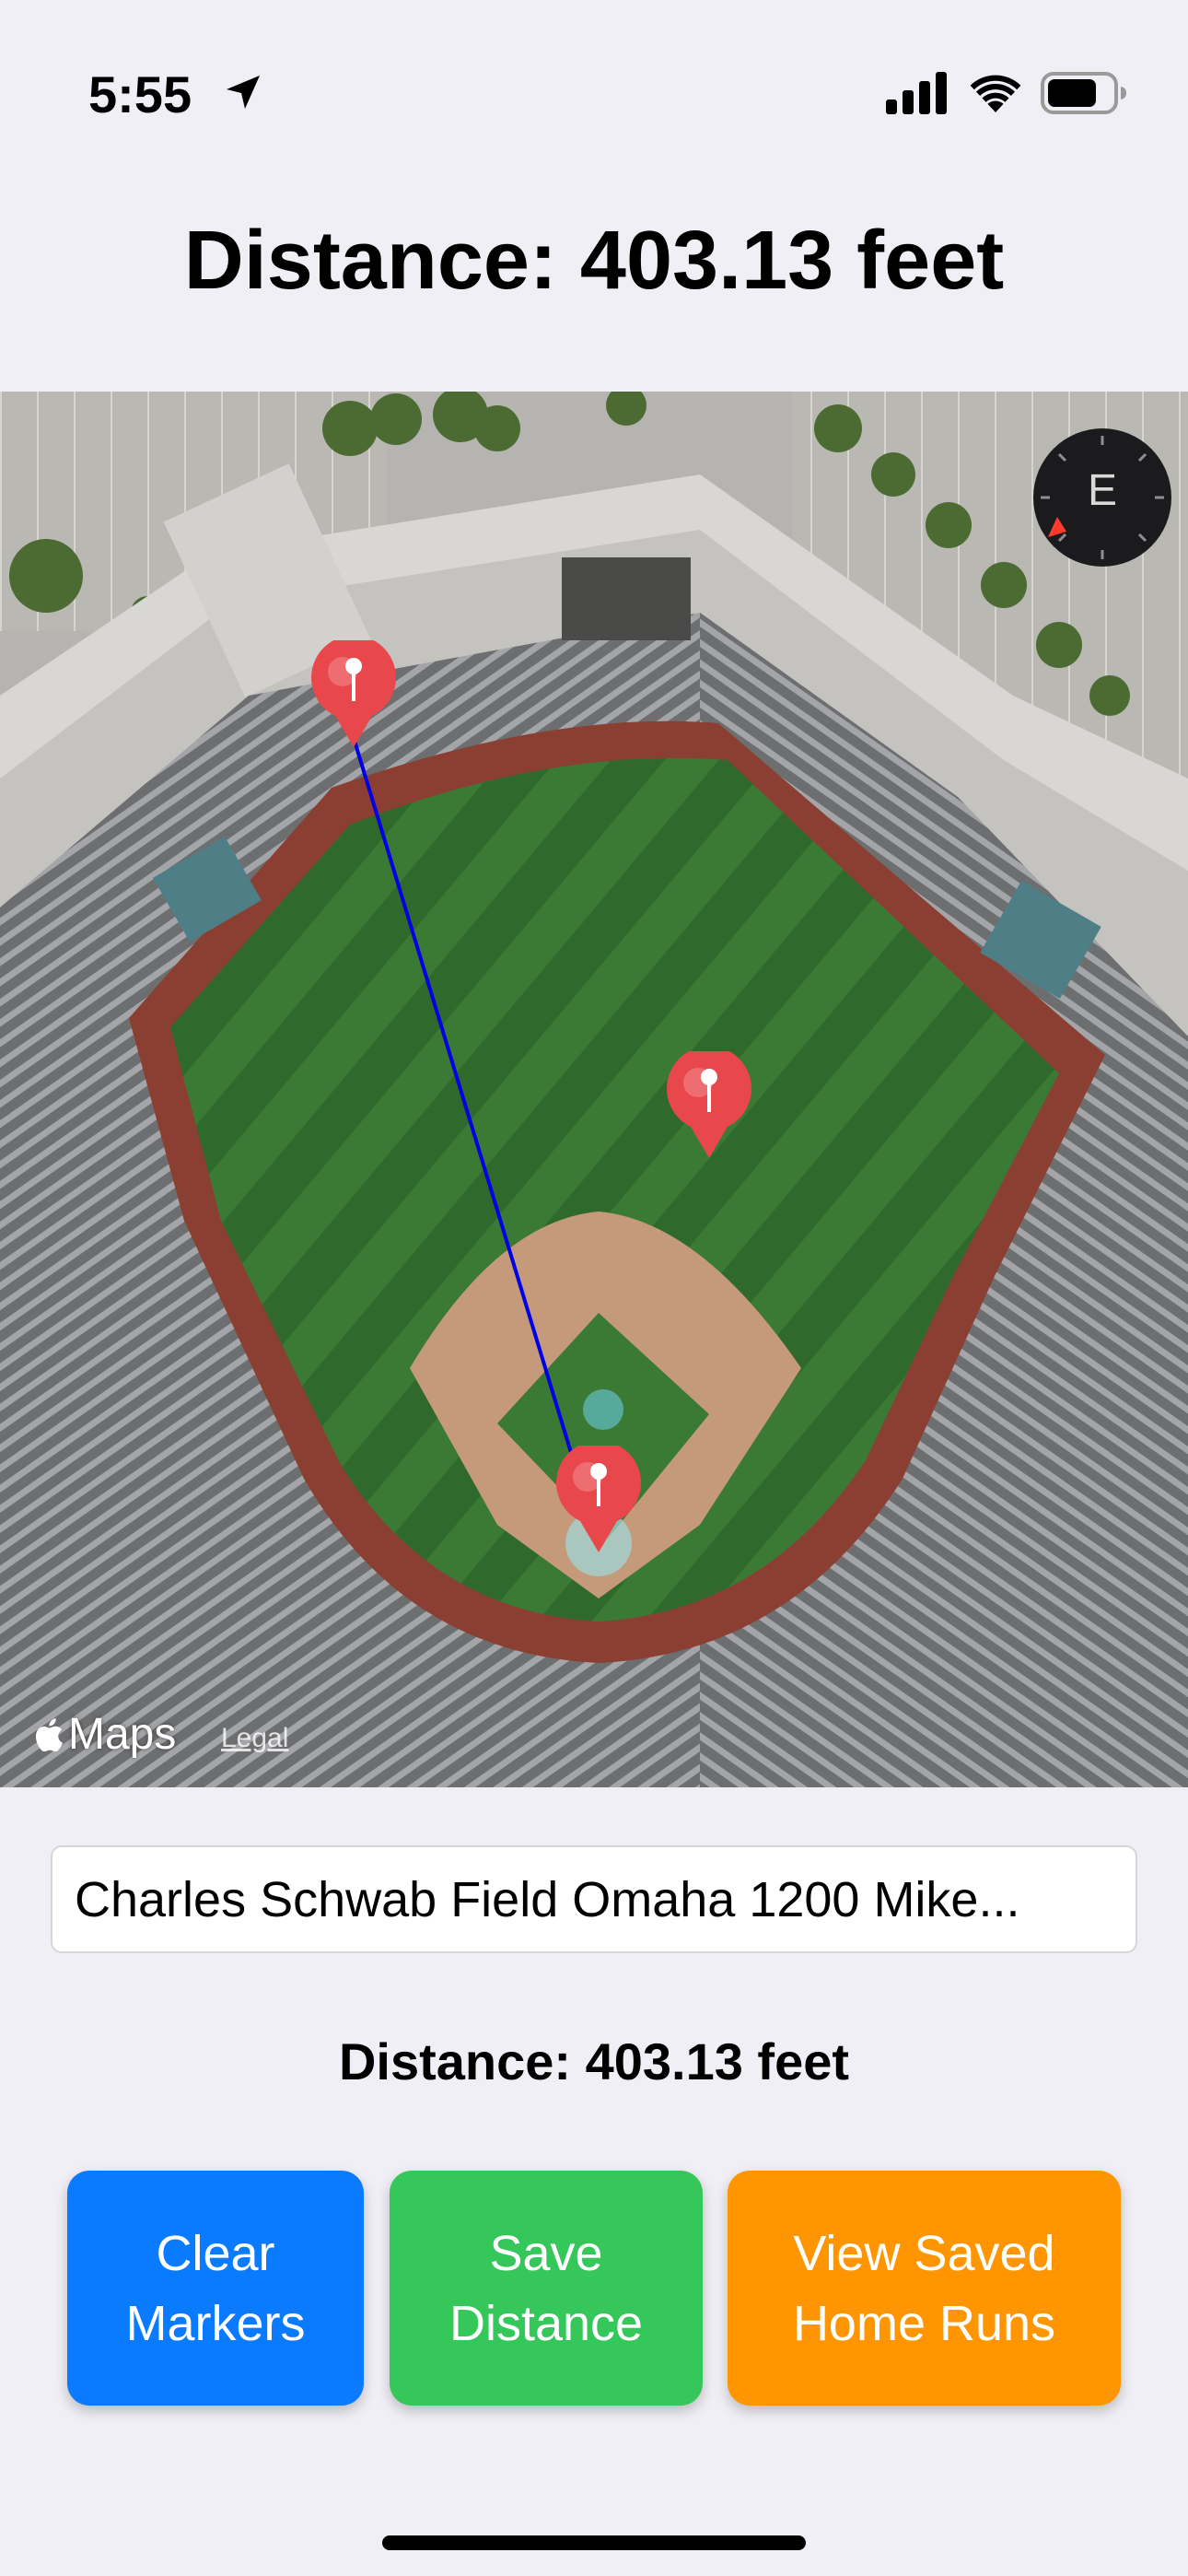 The image size is (1188, 2576). I want to click on wifi-icon, so click(995, 93).